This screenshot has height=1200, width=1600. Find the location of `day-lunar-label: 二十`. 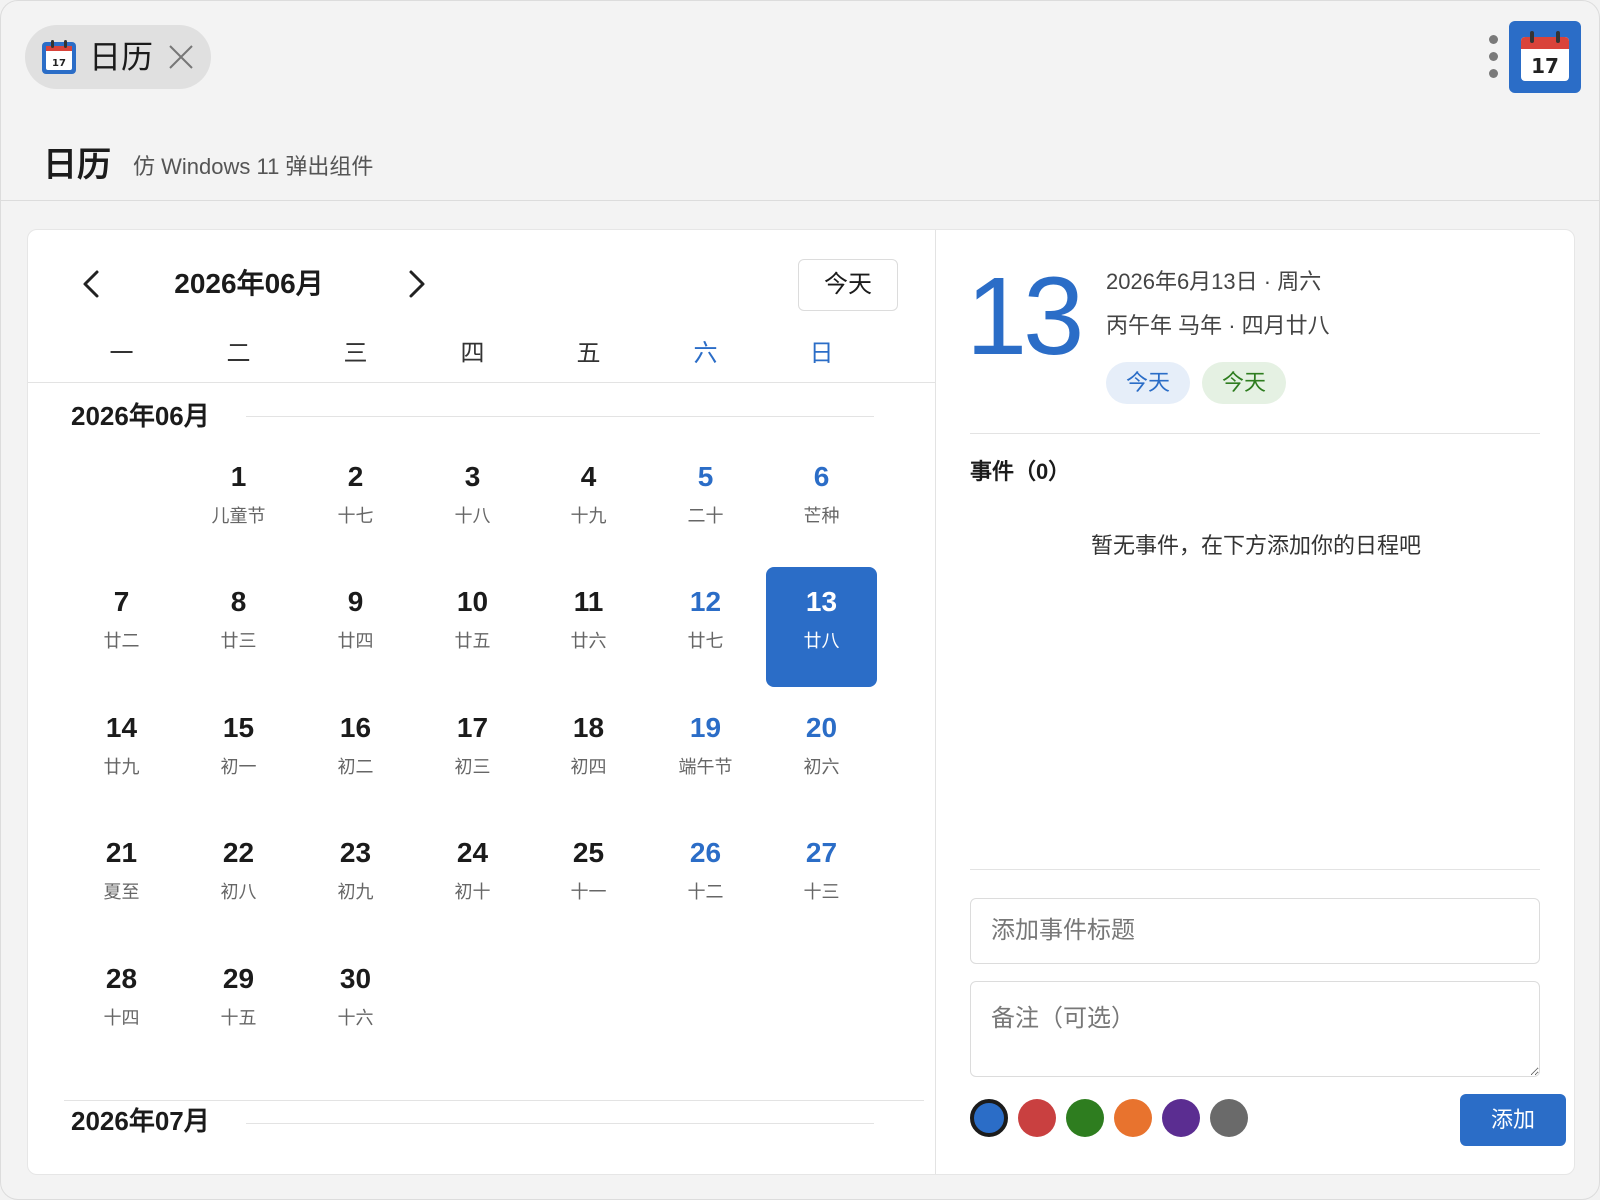

day-lunar-label: 二十 is located at coordinates (705, 516).